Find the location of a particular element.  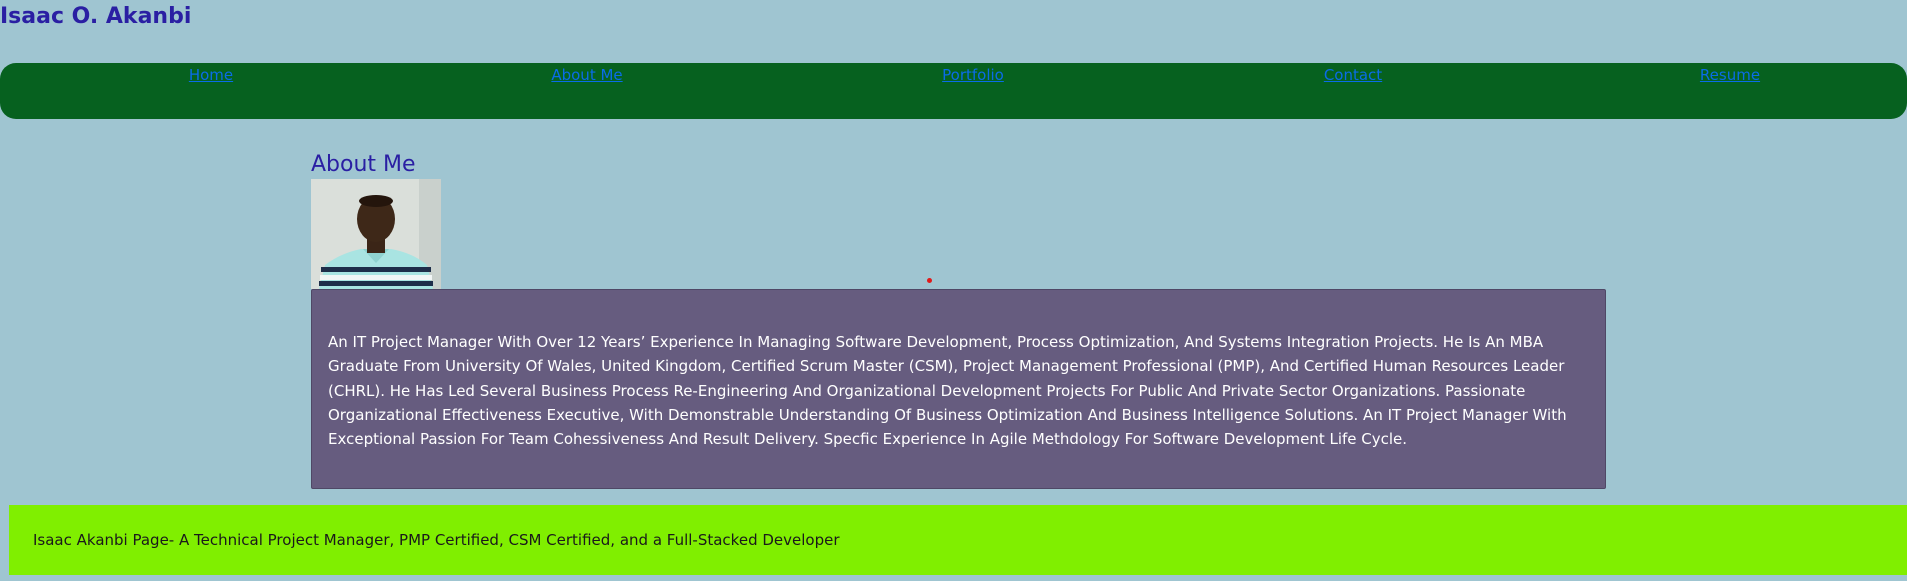

nav-link-resume: Resume is located at coordinates (1730, 75).